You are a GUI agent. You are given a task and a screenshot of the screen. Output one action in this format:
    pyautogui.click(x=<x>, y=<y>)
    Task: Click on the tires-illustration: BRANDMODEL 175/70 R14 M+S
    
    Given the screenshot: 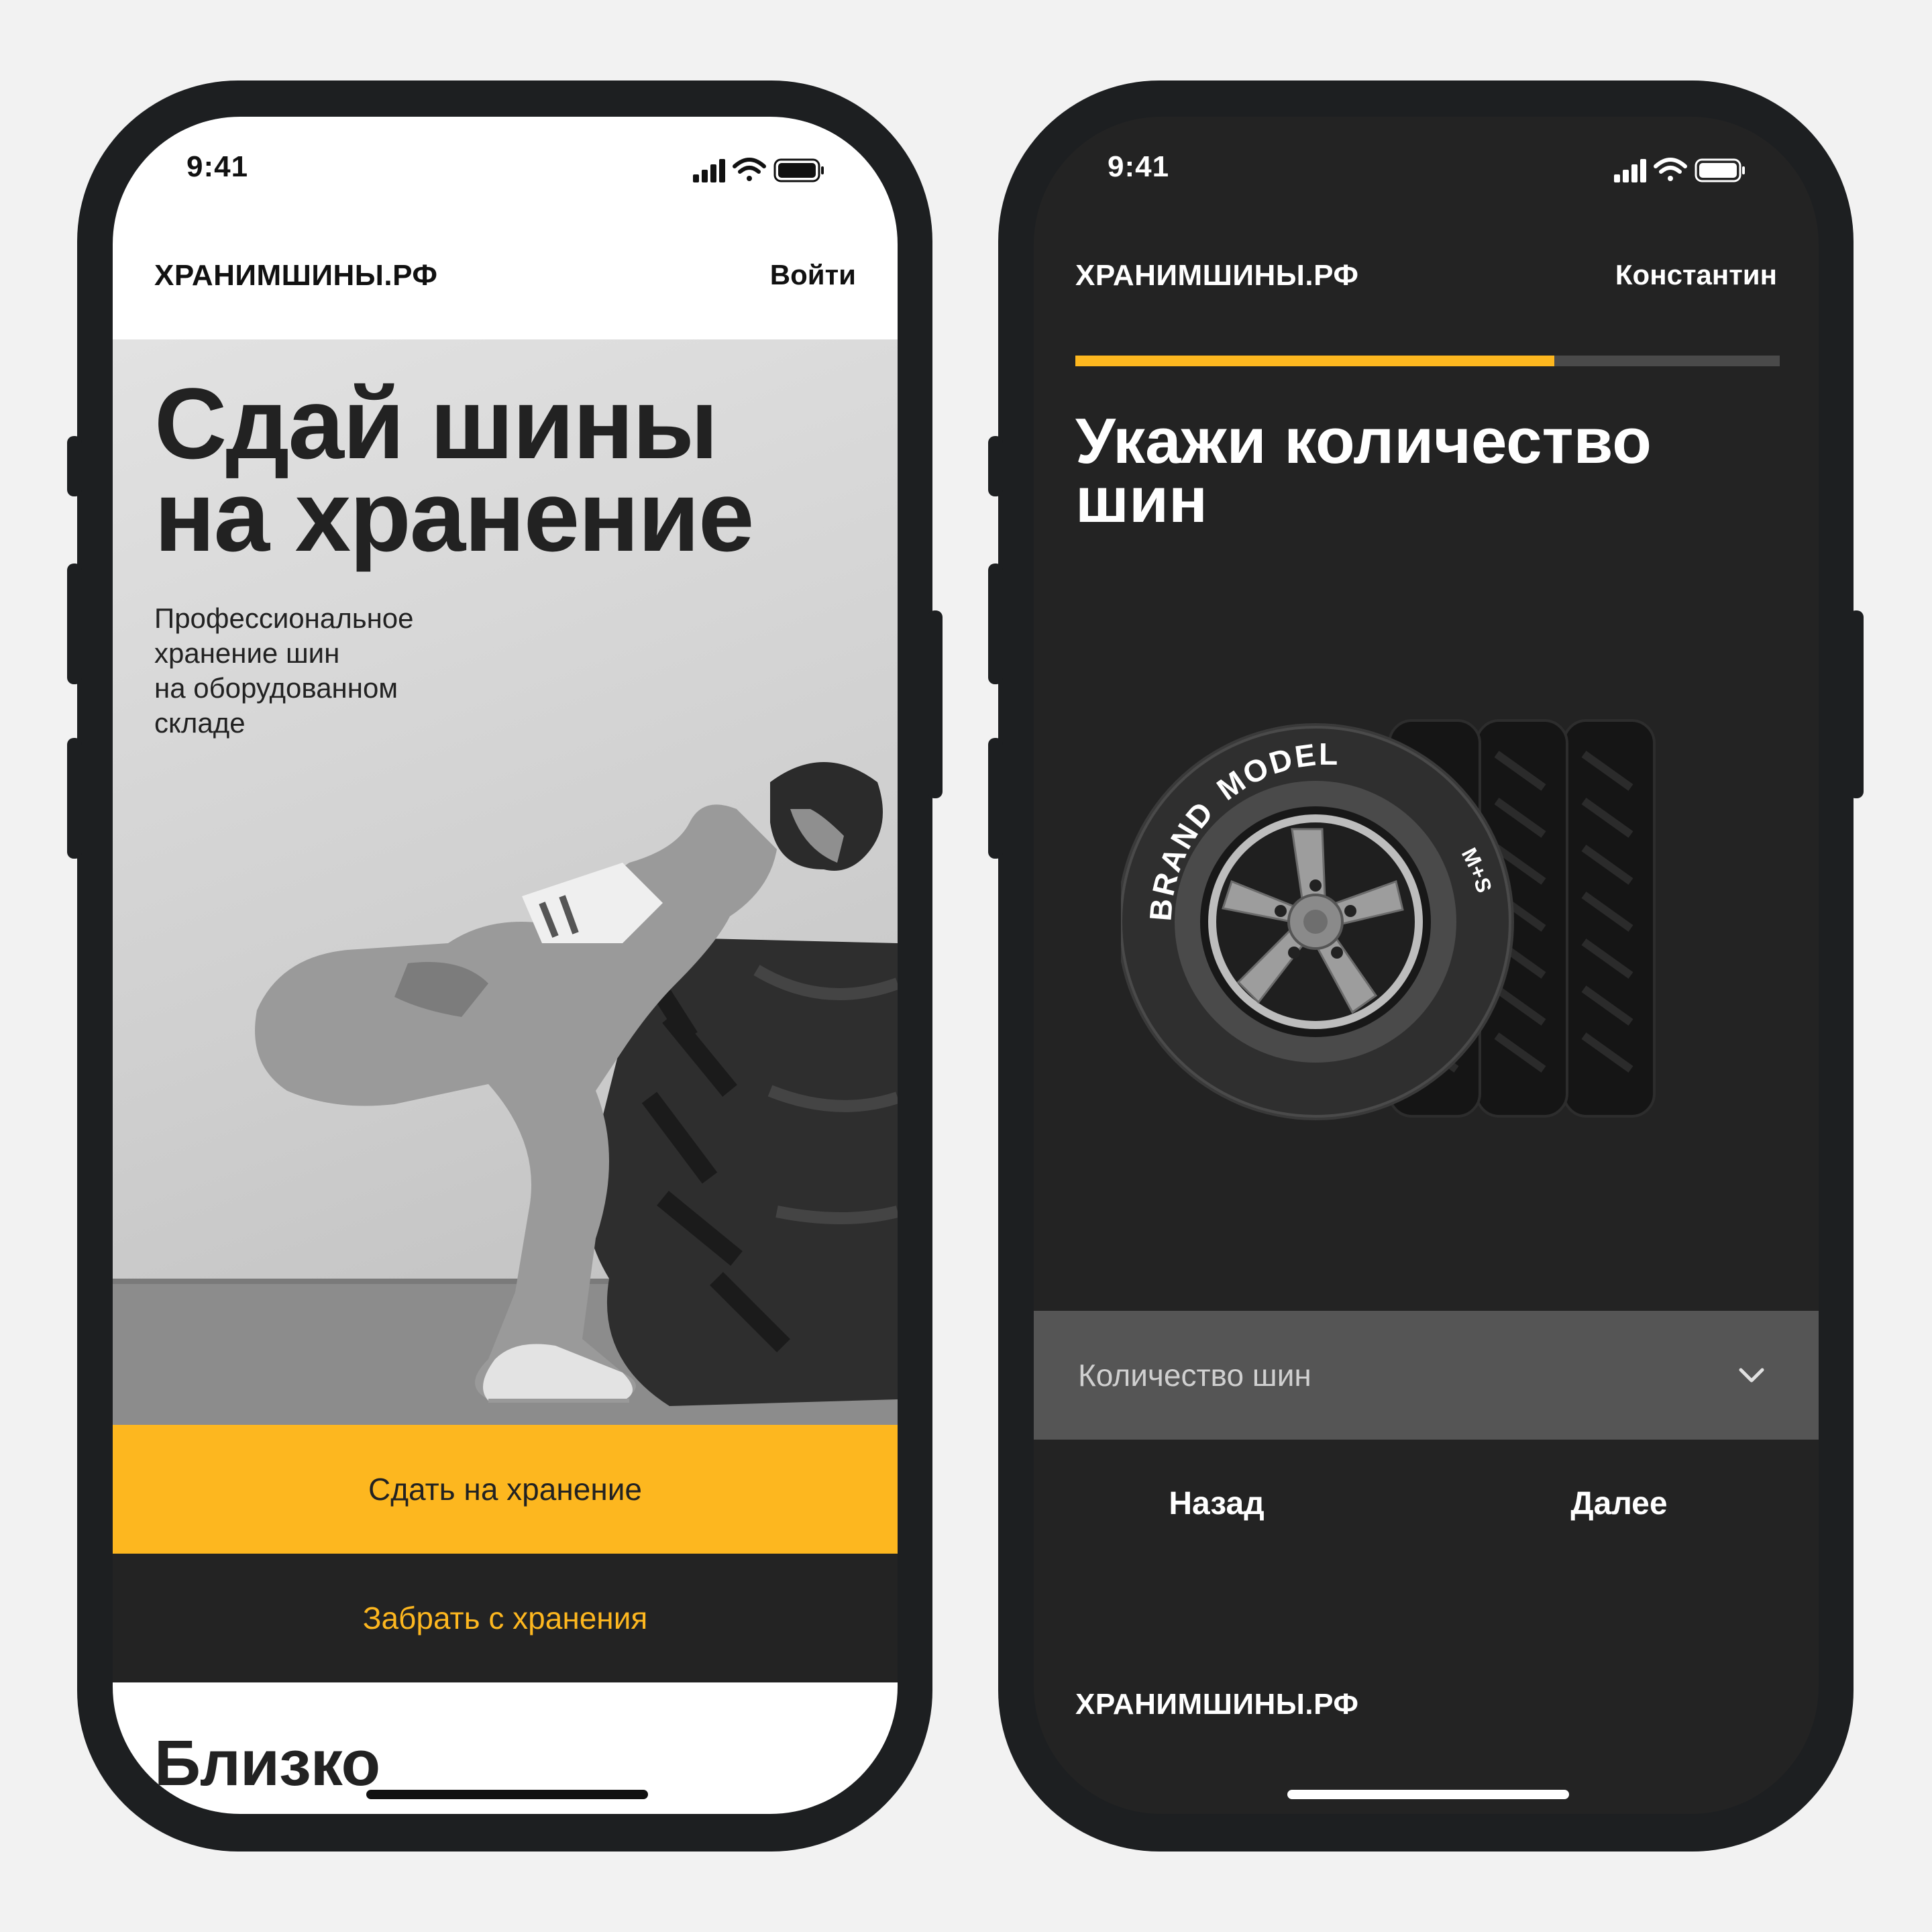 What is the action you would take?
    pyautogui.click(x=1388, y=917)
    